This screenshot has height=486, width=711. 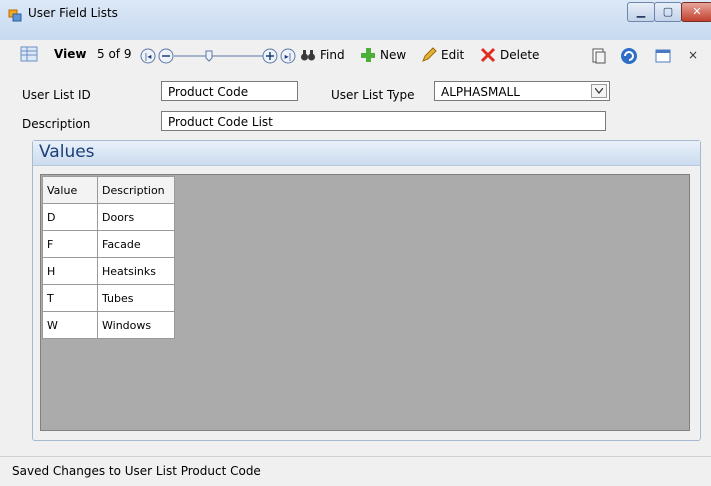 I want to click on delete-button: Delete, so click(x=509, y=55).